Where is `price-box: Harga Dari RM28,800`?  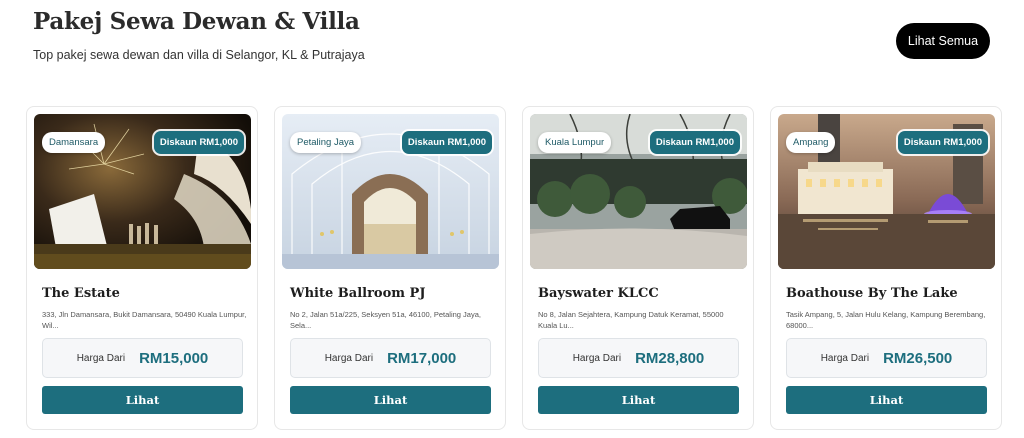 price-box: Harga Dari RM28,800 is located at coordinates (638, 358).